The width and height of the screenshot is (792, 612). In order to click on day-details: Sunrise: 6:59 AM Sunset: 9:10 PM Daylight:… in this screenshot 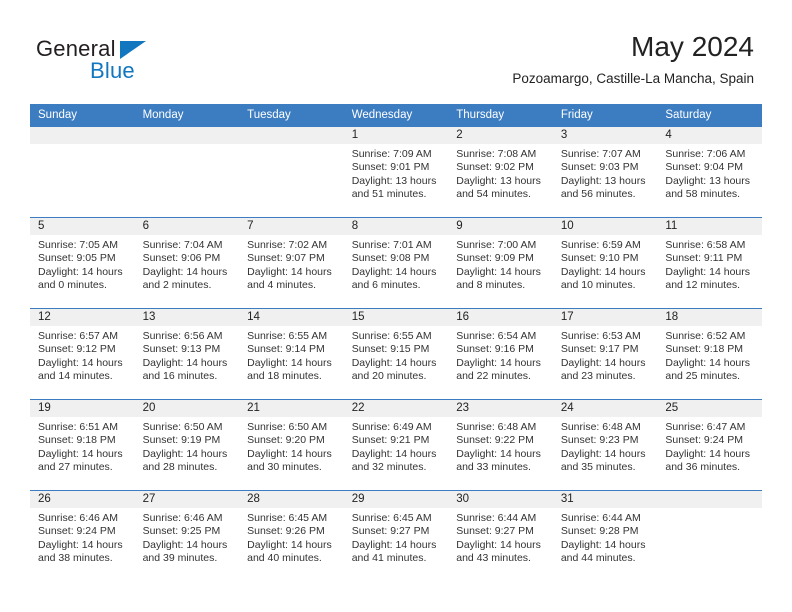, I will do `click(605, 264)`.